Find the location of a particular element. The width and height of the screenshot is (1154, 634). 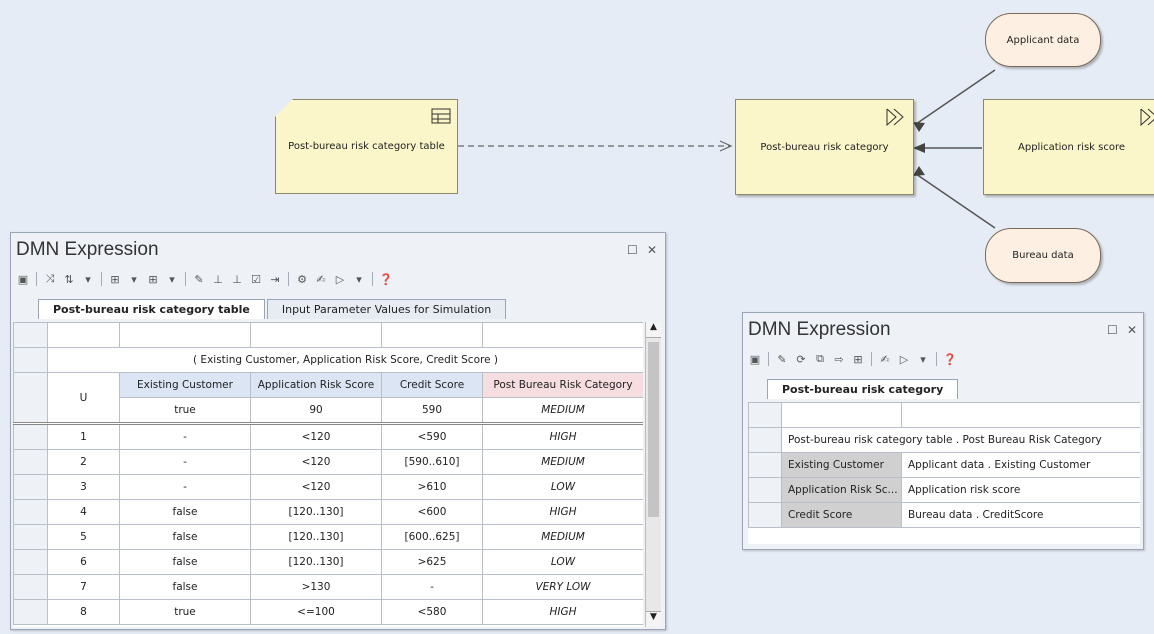

applicant-data-node: Applicant data is located at coordinates (1043, 40).